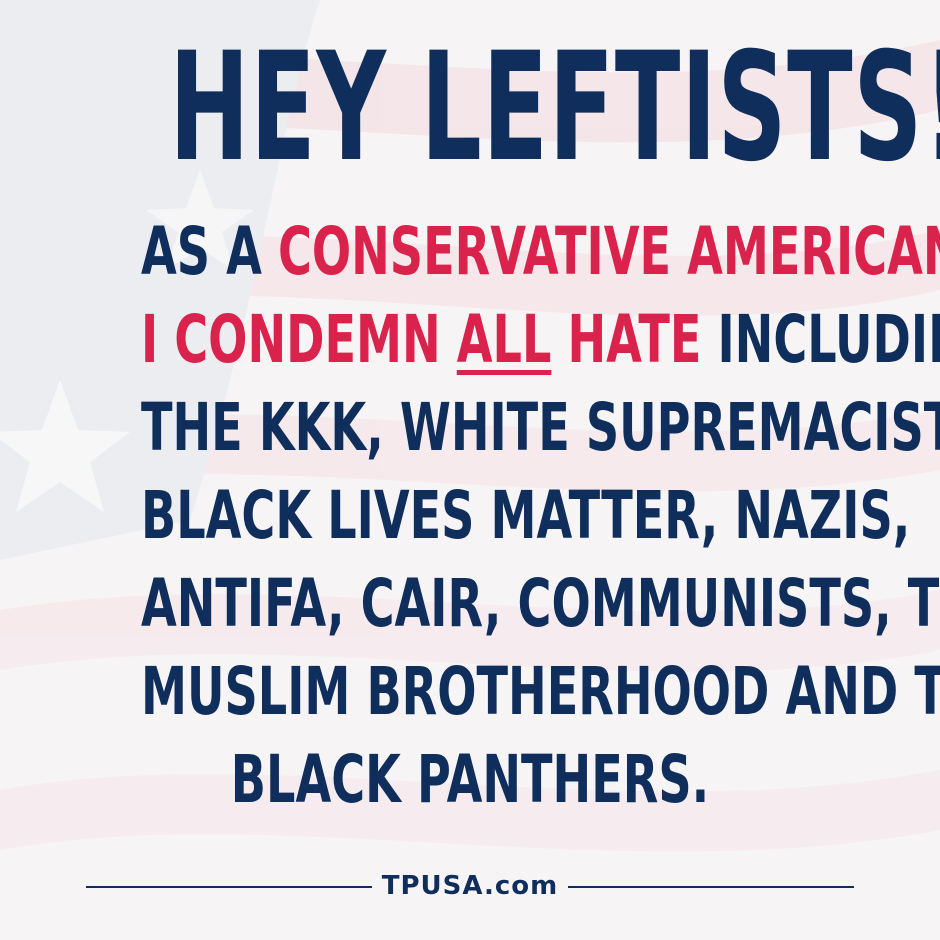 The image size is (940, 940). I want to click on statement-line-2: I CONDEMN ALL HATE INCLUDING, so click(540, 340).